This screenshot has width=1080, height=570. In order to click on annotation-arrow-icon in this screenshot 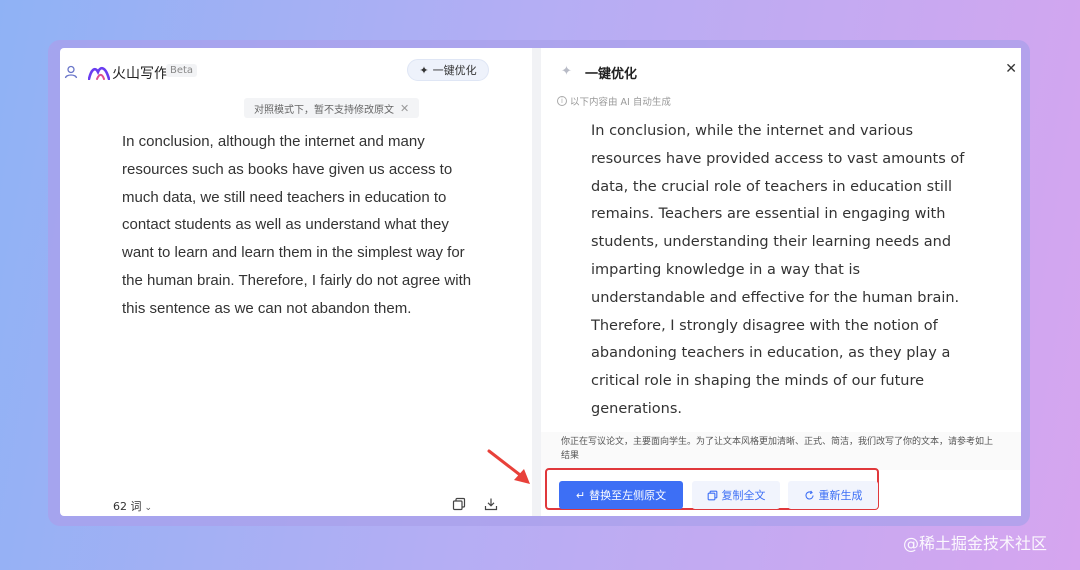, I will do `click(508, 466)`.